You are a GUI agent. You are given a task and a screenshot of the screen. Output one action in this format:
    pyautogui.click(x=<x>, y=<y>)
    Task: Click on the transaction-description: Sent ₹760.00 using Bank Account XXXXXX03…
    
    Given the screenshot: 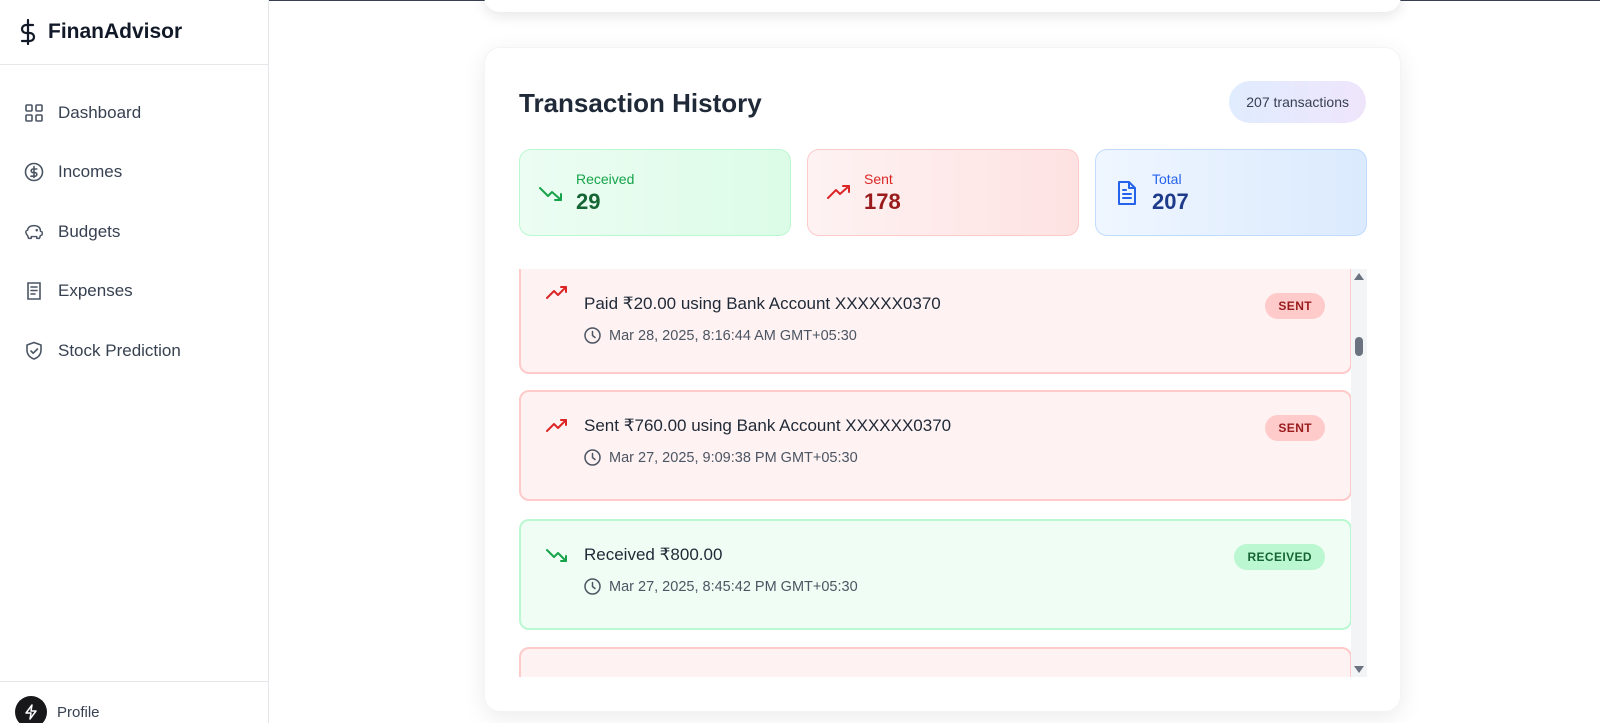 What is the action you would take?
    pyautogui.click(x=768, y=425)
    